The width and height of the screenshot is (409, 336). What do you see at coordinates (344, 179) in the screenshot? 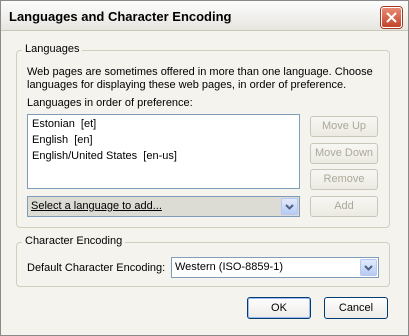
I see `remove-button: Remove` at bounding box center [344, 179].